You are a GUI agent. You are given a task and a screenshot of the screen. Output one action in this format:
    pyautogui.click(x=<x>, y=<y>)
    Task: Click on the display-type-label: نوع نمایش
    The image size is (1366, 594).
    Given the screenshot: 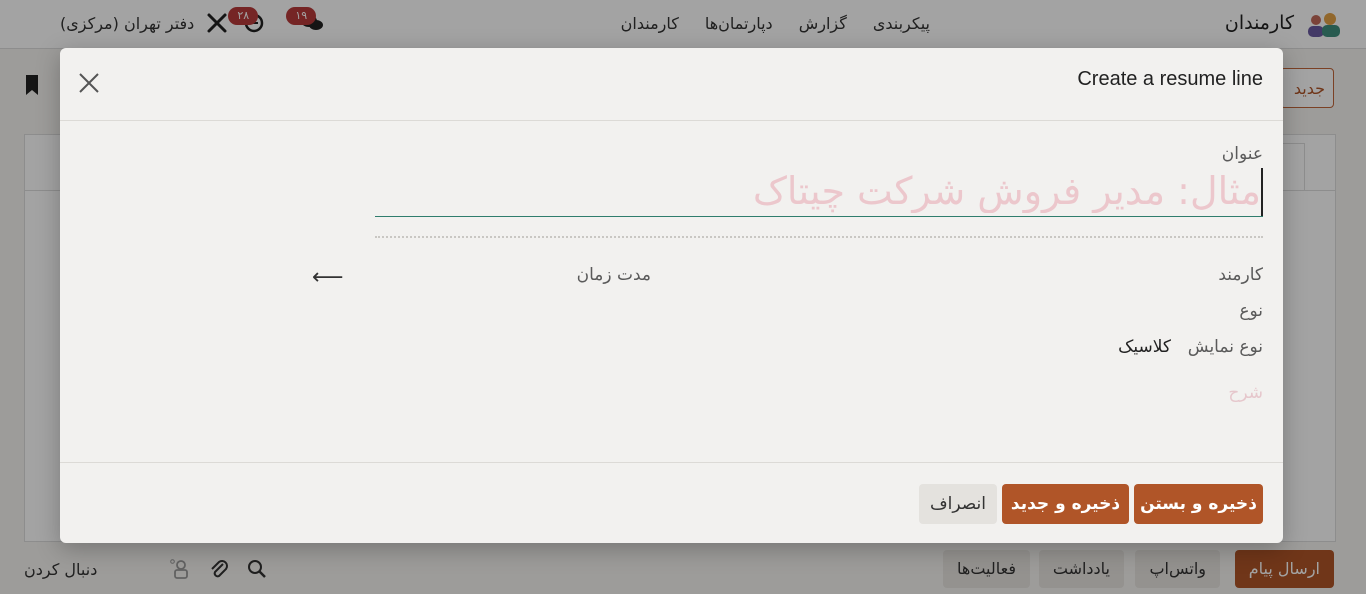 What is the action you would take?
    pyautogui.click(x=1225, y=347)
    